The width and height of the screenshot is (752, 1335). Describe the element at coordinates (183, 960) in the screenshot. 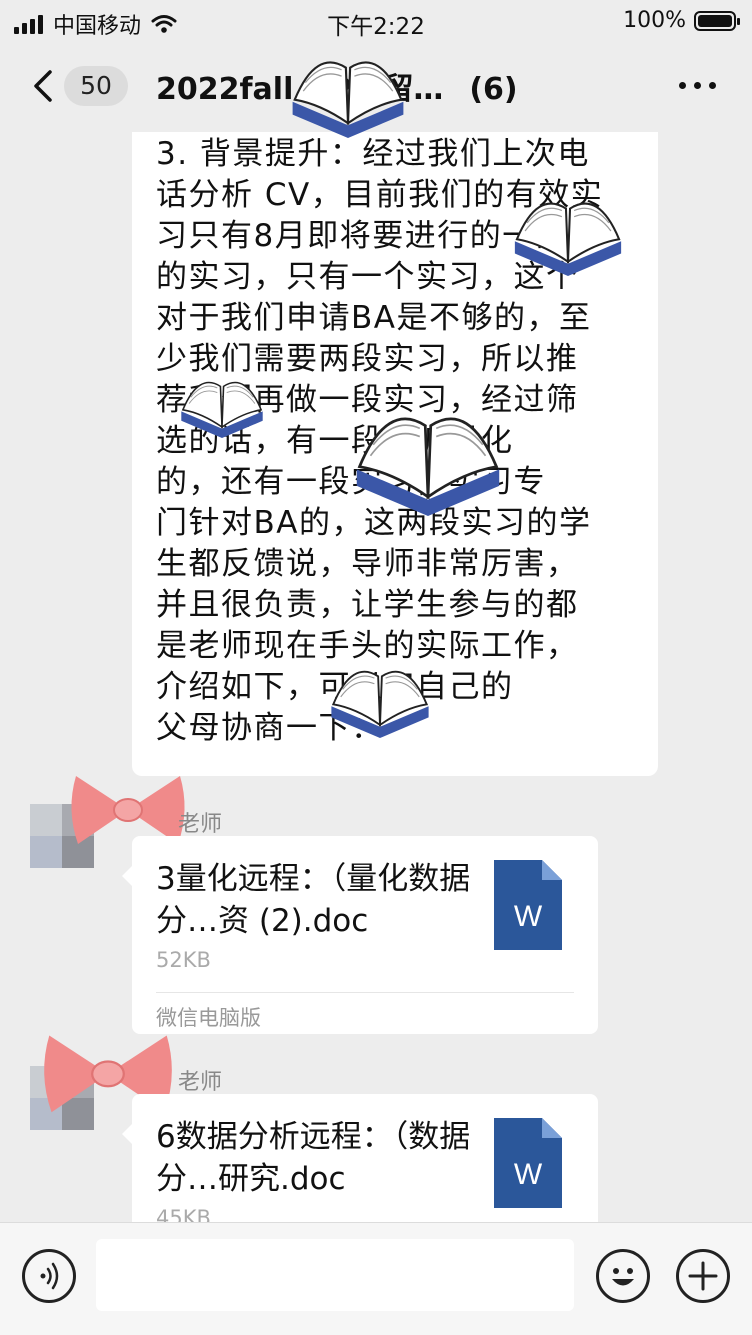

I see `file-size: 52KB` at that location.